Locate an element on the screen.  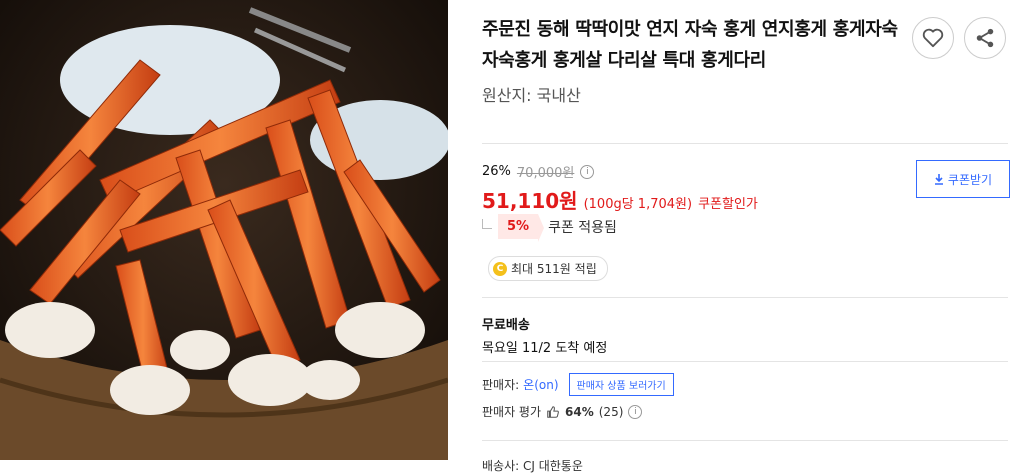
rating-percent: 64% is located at coordinates (579, 411).